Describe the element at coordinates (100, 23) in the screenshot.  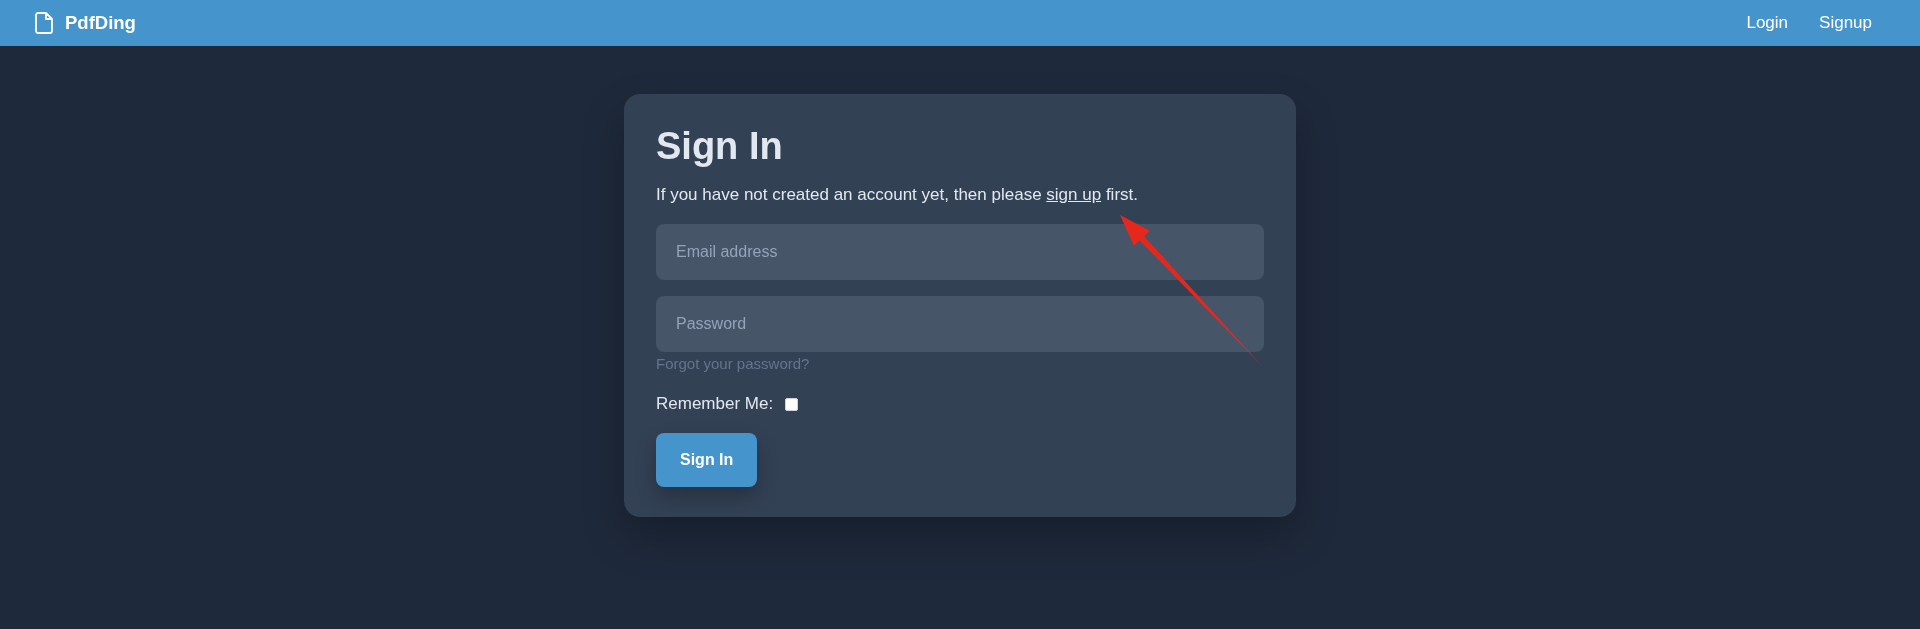
I see `brand-logo-text: PdfDing` at that location.